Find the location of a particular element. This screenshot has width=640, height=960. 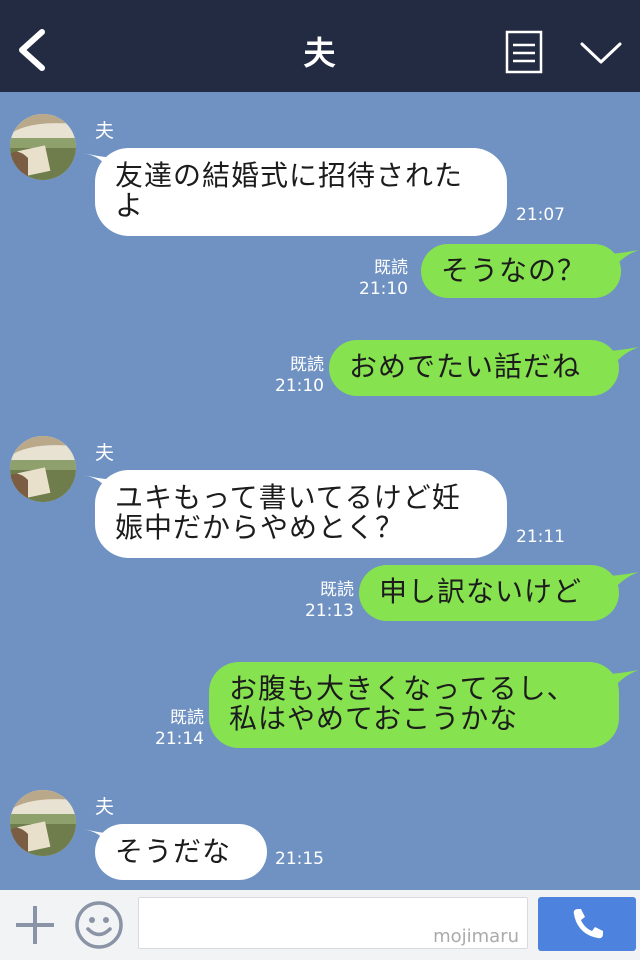

message-text: 娠中だからやめとく？ is located at coordinates (260, 527).